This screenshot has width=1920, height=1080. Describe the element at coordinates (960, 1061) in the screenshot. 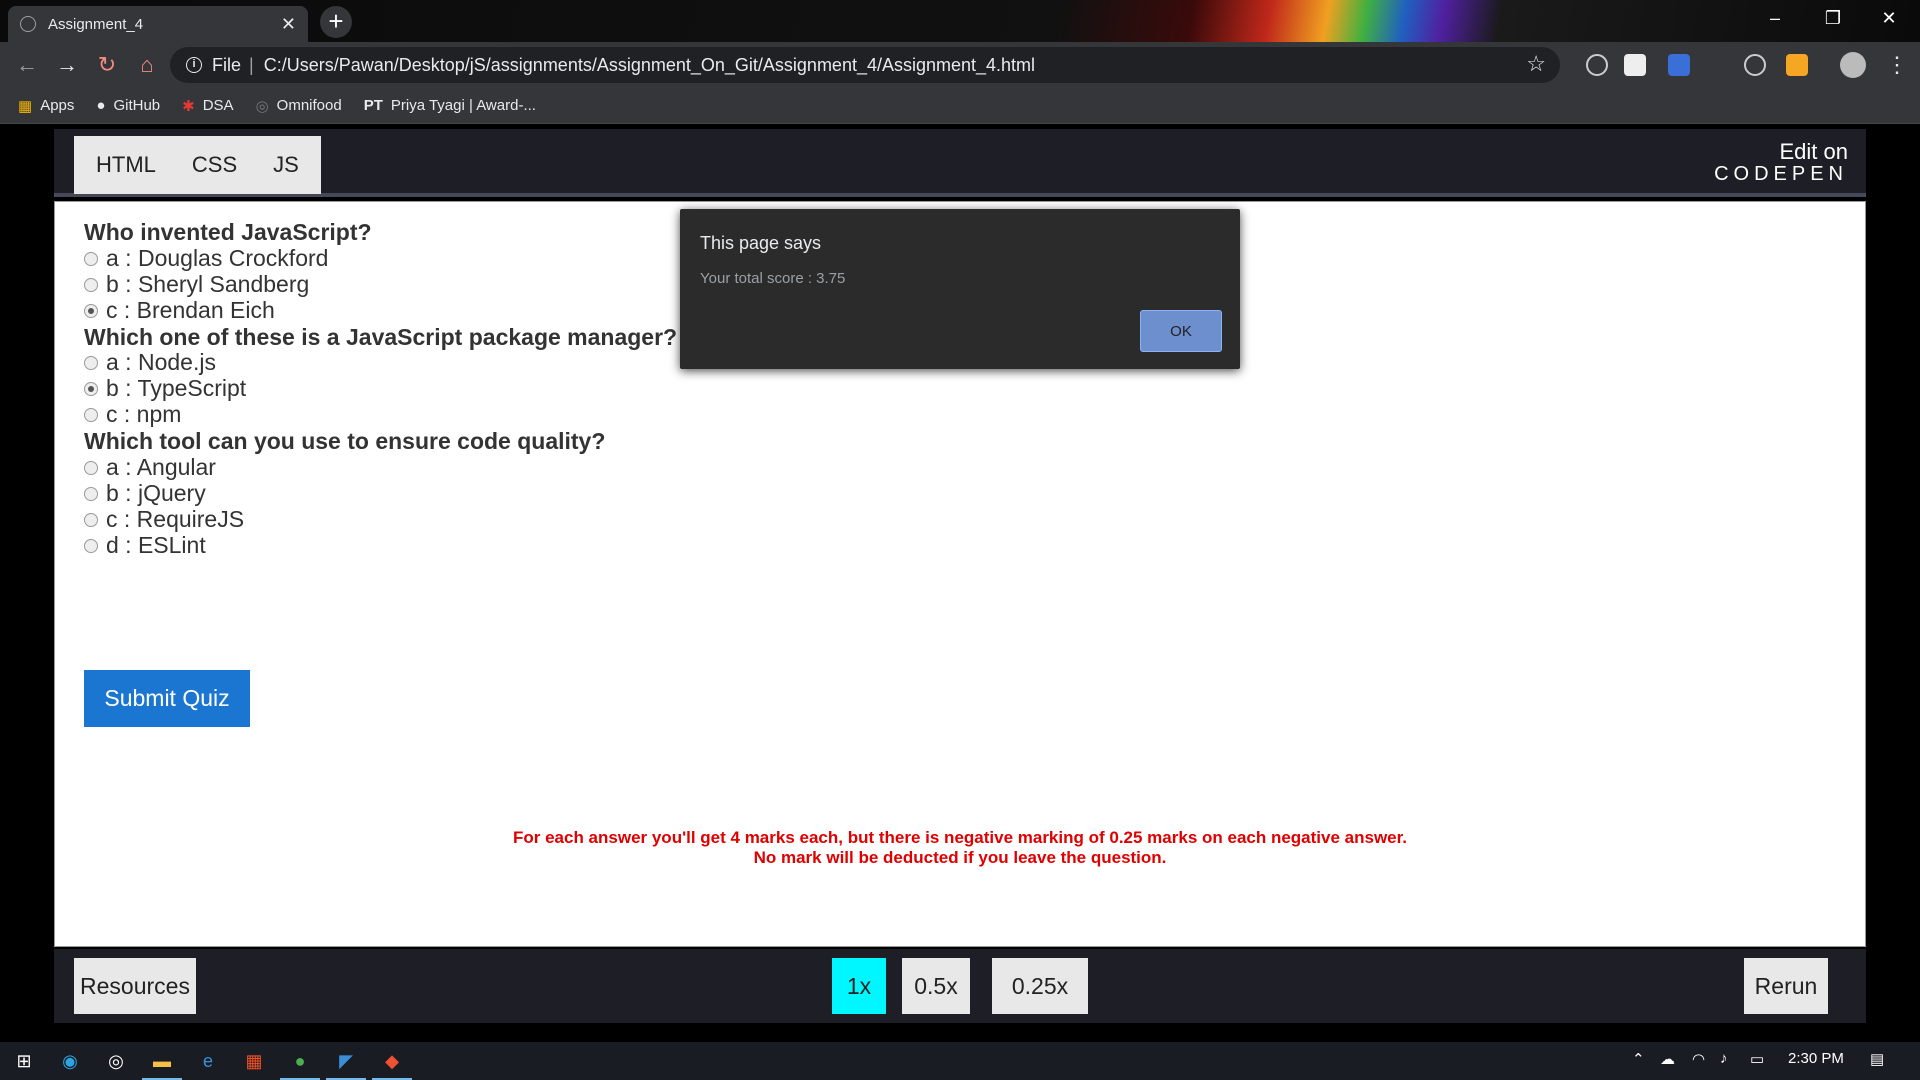

I see `taskbar: ⊞ ◉ ◎ ▬ e ▦ ● ◤ ◆ ⌃ ☁ ◠ ♪ ▭ 2:30 PM ▤` at that location.